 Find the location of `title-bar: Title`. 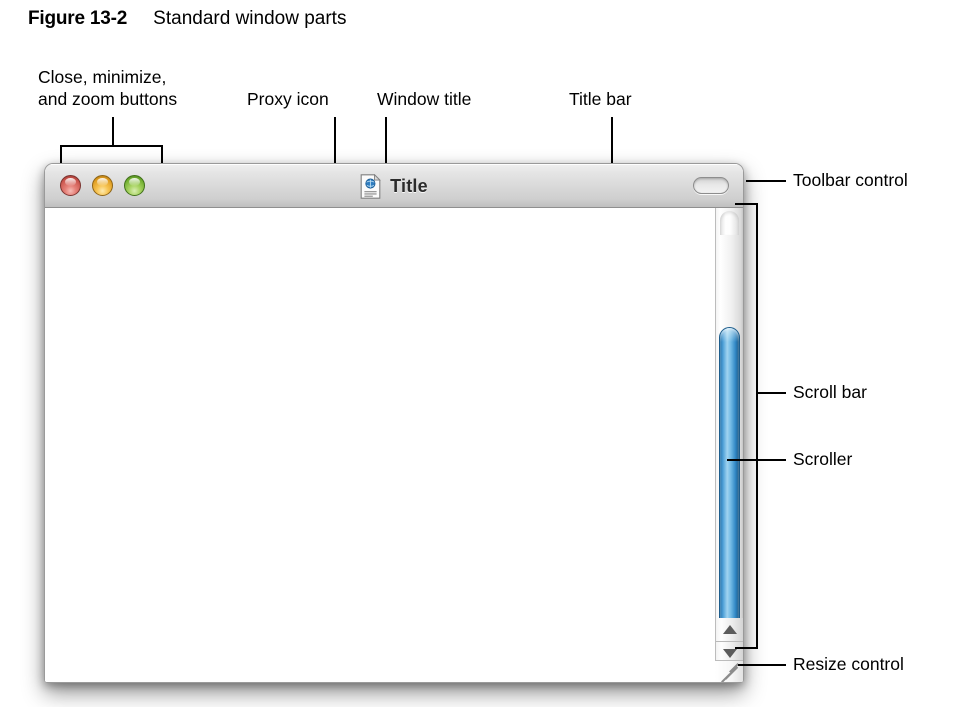

title-bar: Title is located at coordinates (394, 186).